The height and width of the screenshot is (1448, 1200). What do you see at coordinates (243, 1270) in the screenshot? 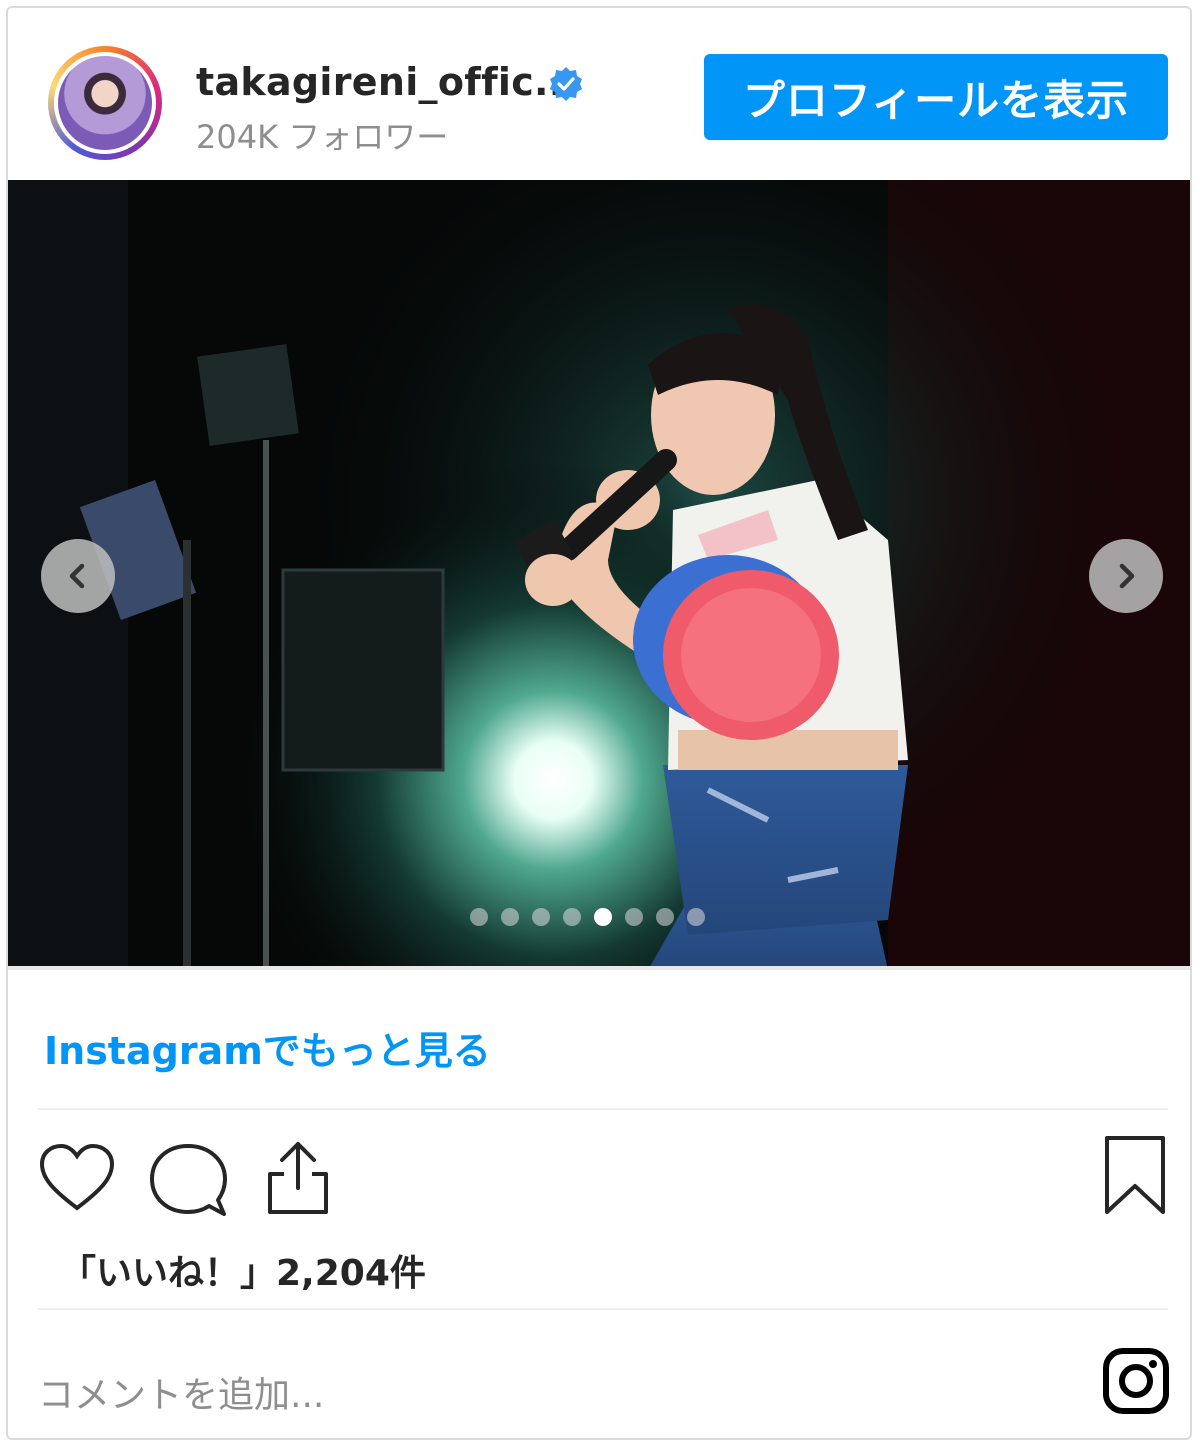
I see `like-count: 「いいね！」2,204件` at bounding box center [243, 1270].